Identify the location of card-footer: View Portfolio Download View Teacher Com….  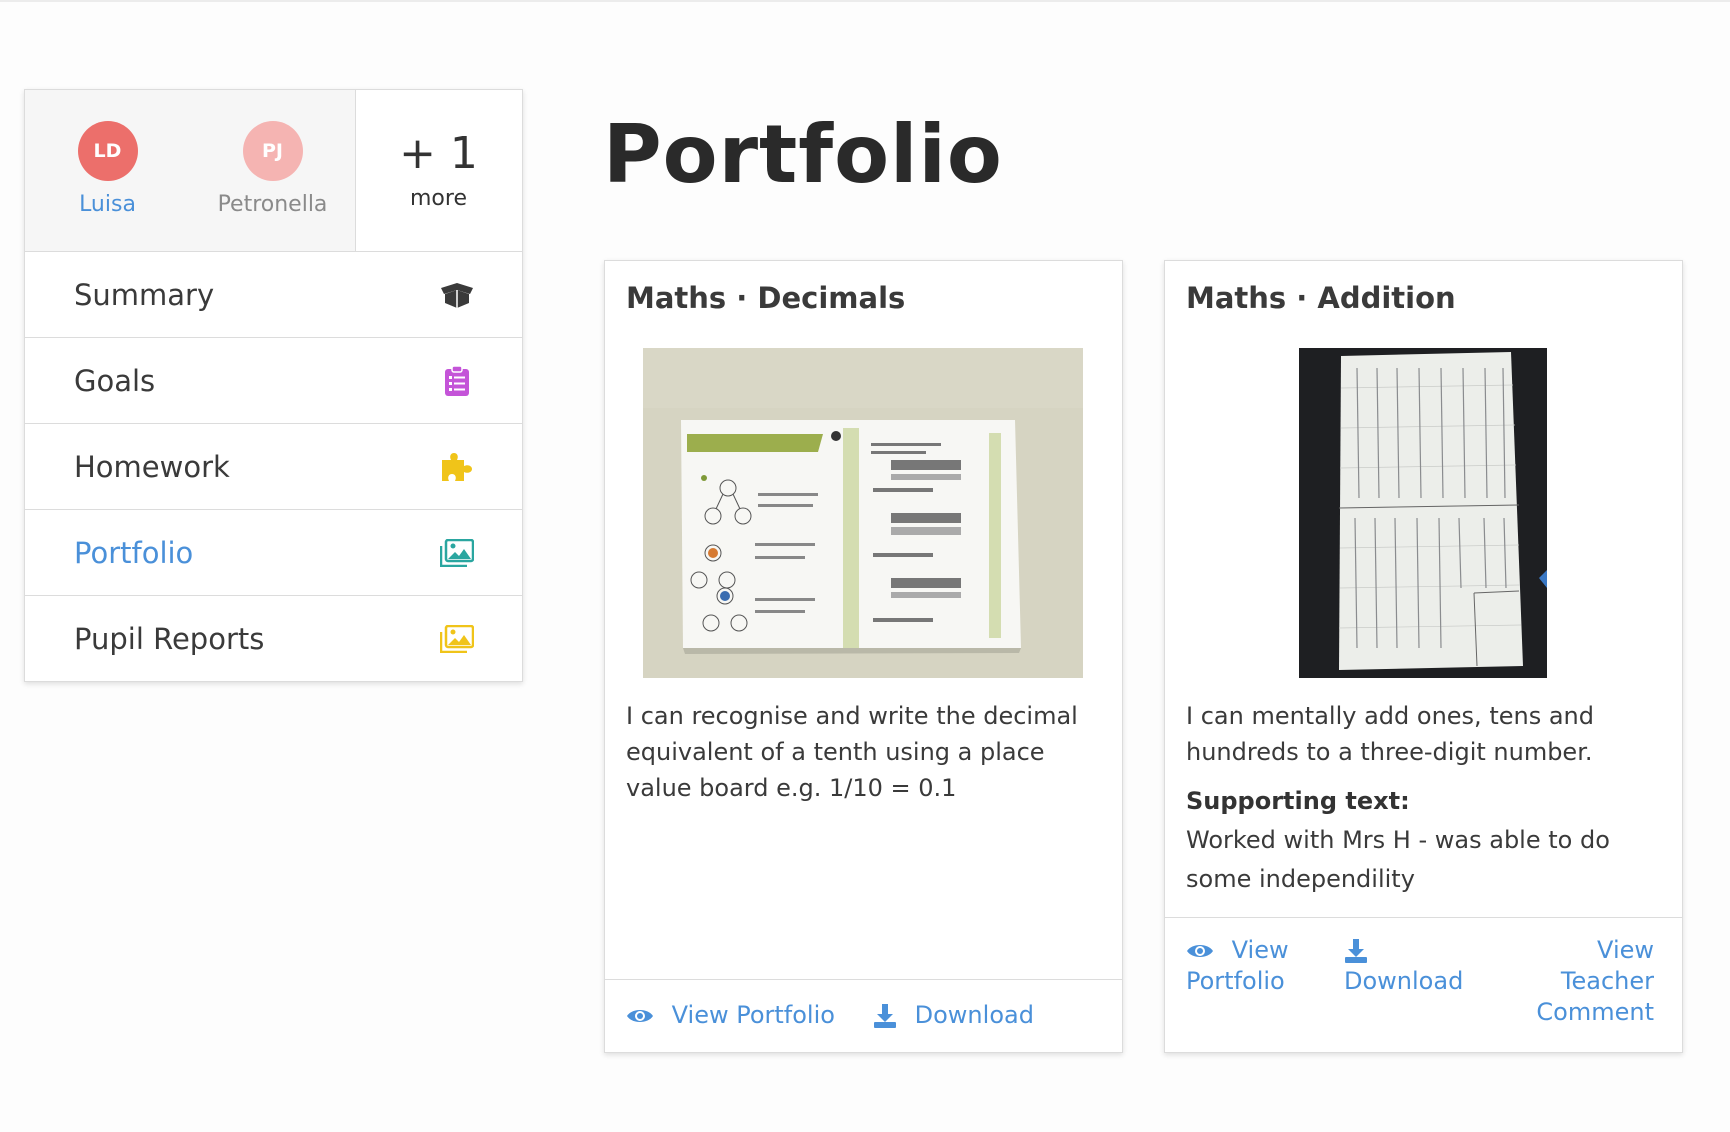
(1423, 984).